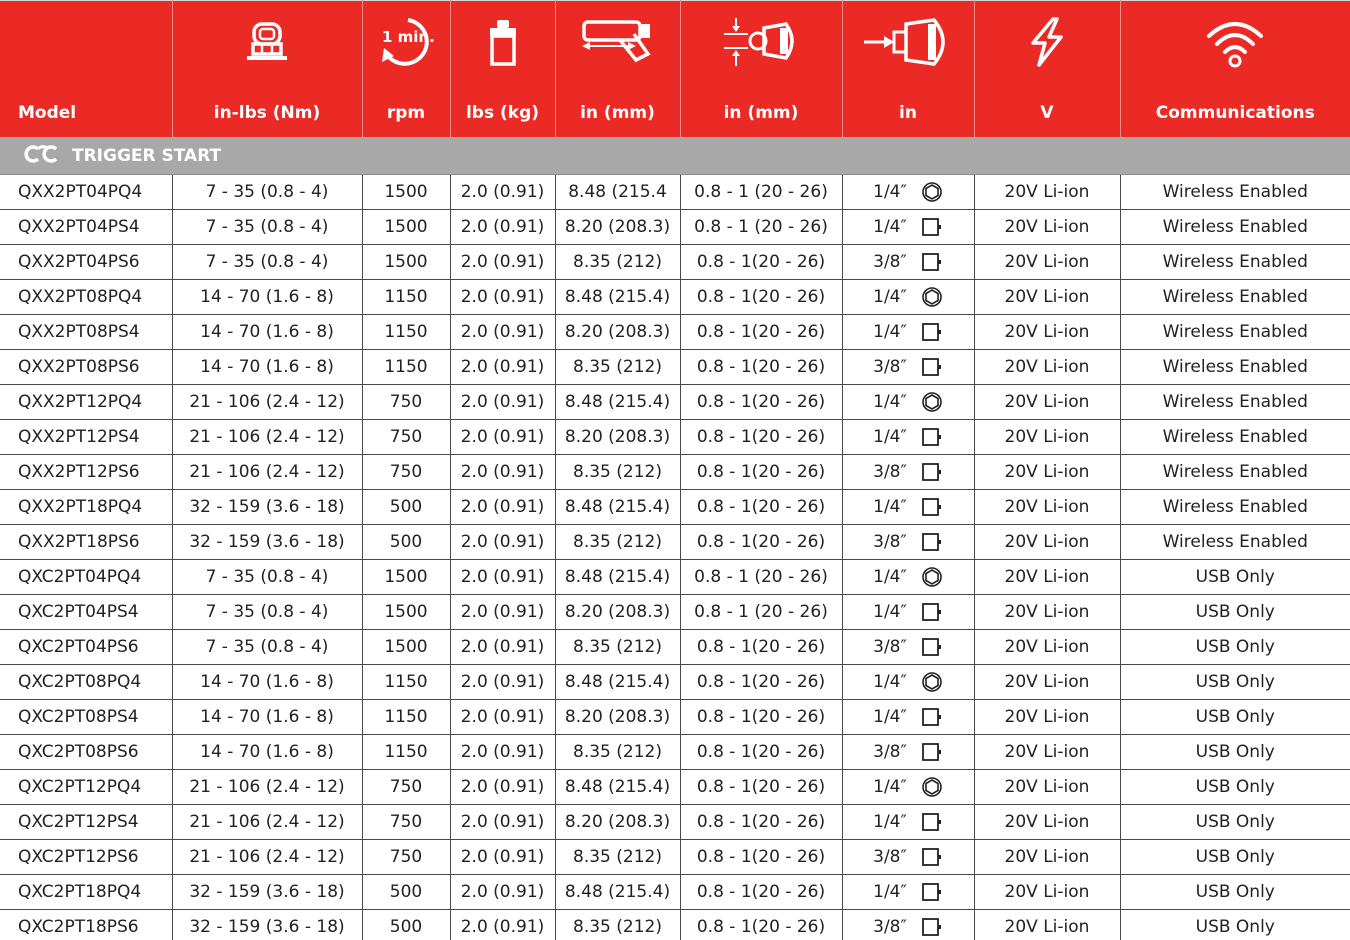  Describe the element at coordinates (908, 69) in the screenshot. I see `header-drive: in` at that location.